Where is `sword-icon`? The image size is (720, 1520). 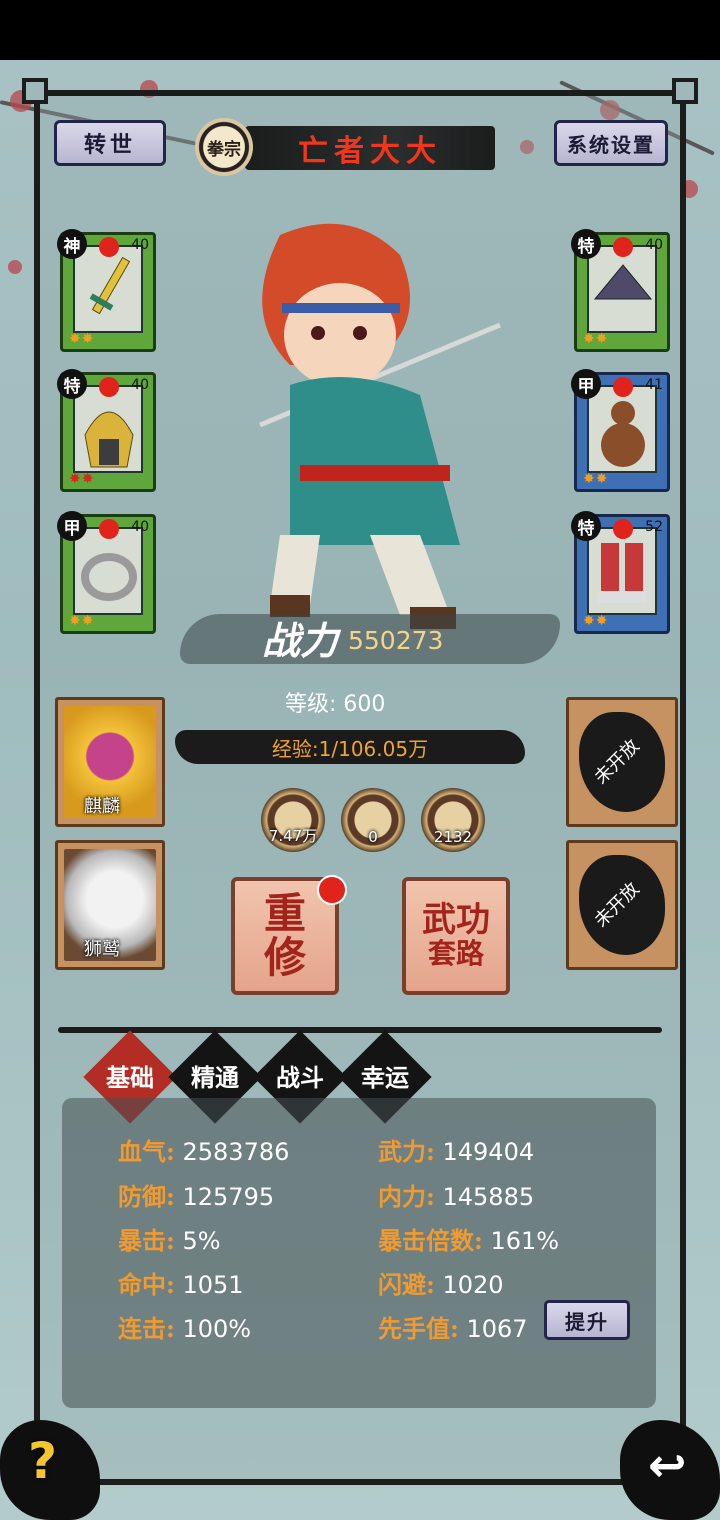
sword-icon is located at coordinates (110, 285).